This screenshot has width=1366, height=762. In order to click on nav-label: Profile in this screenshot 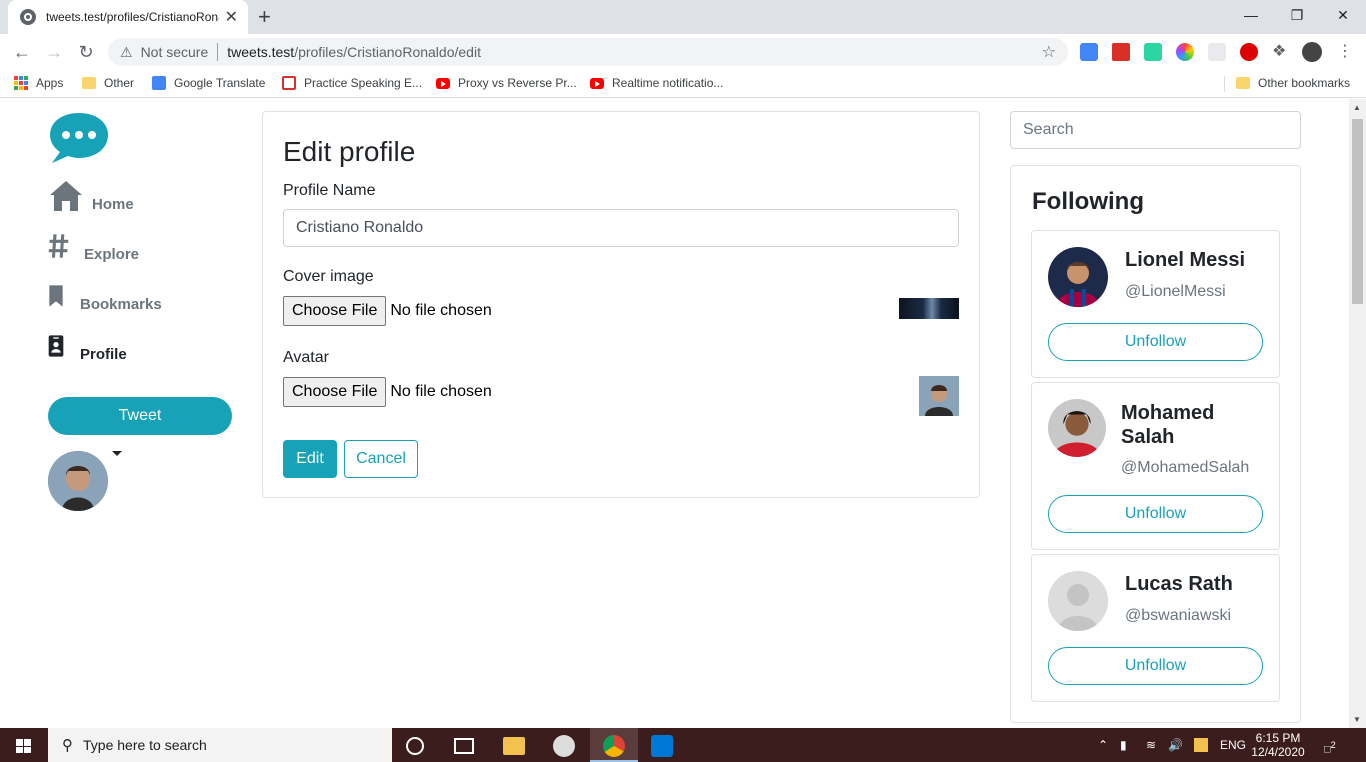, I will do `click(103, 354)`.